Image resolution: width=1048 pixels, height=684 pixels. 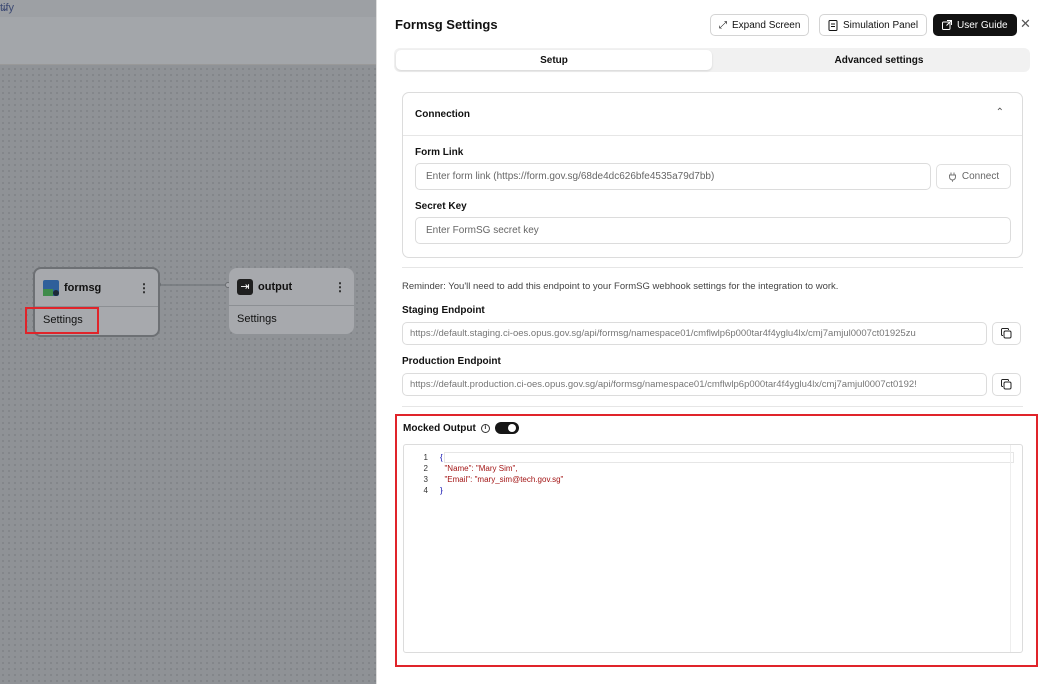 I want to click on external-link-icon, so click(x=947, y=25).